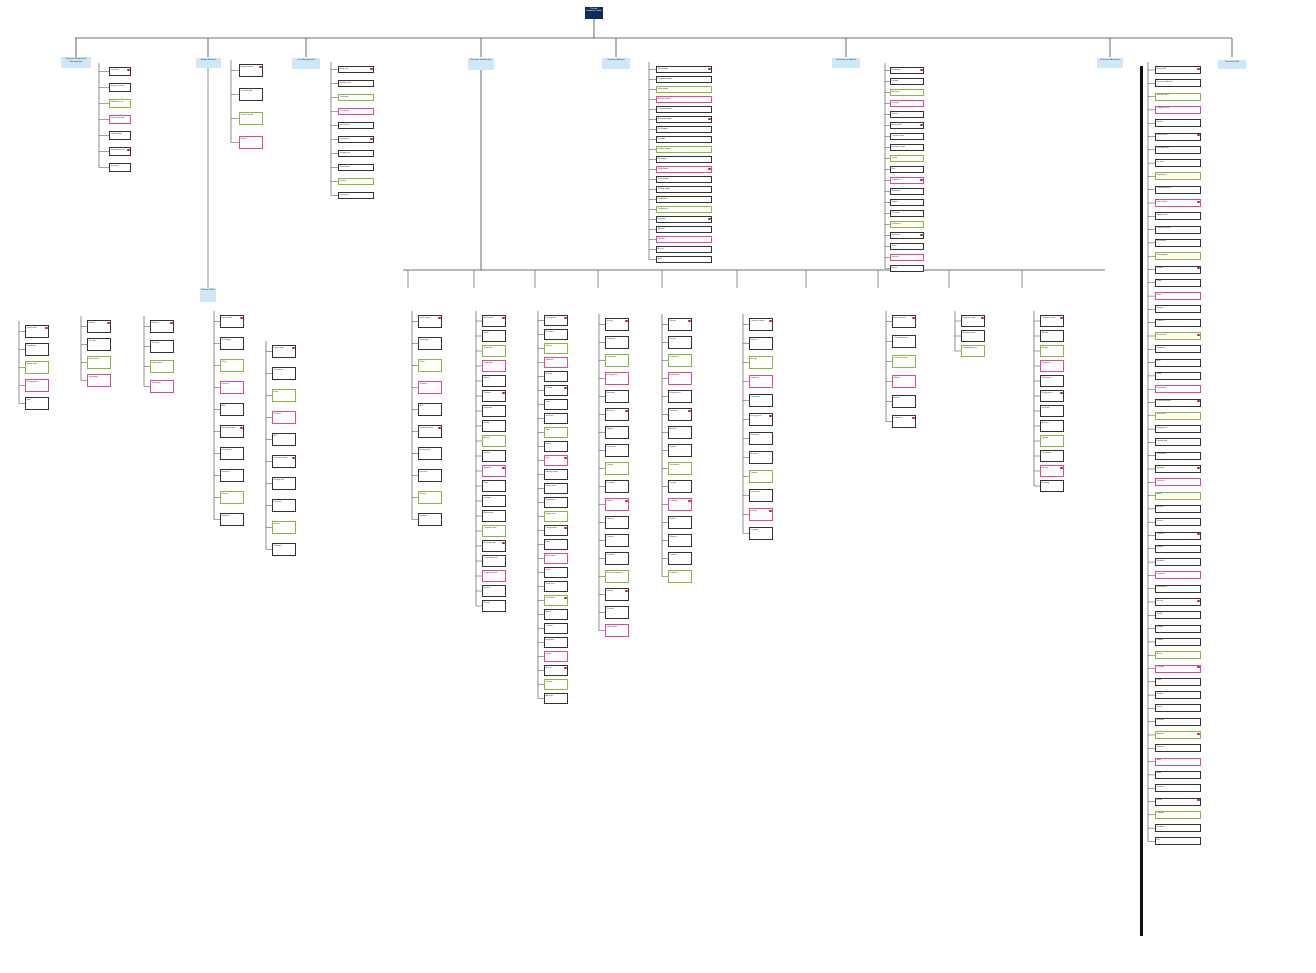 Image resolution: width=1316 pixels, height=973 pixels. Describe the element at coordinates (1178, 402) in the screenshot. I see `external-node: Government data` at that location.